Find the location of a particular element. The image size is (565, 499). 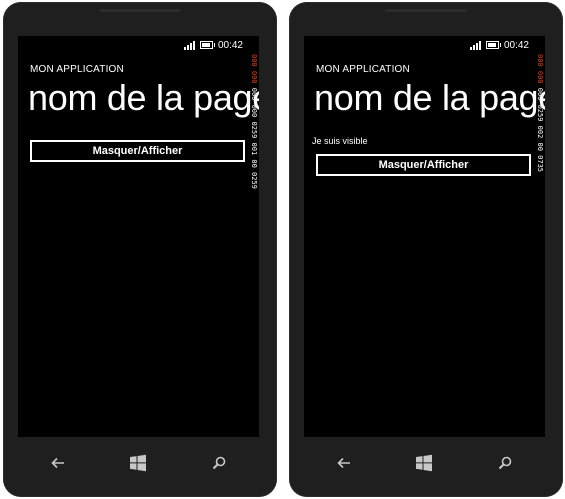

counter-white: 000 000 0259 001 00 0259 is located at coordinates (254, 138).